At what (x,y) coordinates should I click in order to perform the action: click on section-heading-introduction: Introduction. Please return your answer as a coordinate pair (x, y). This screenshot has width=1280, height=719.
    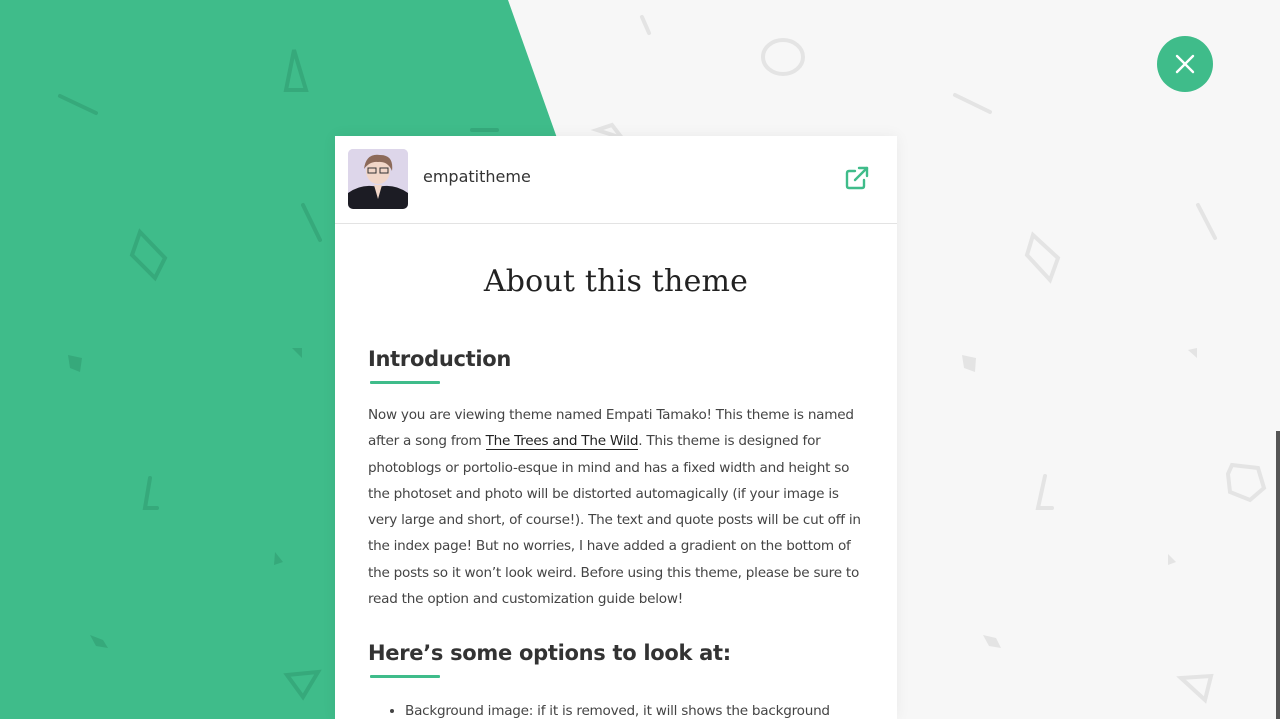
    Looking at the image, I should click on (440, 359).